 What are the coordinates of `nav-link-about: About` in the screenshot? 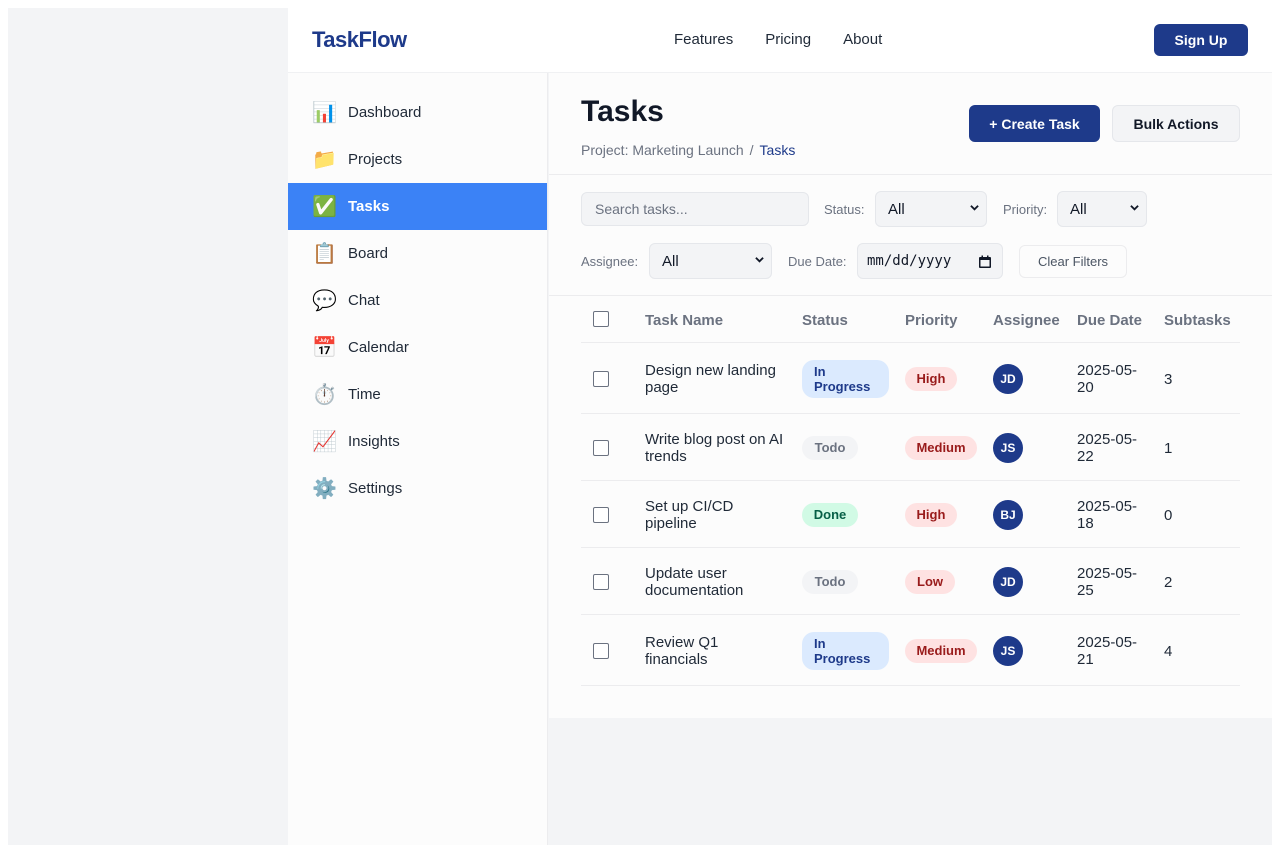 It's located at (862, 39).